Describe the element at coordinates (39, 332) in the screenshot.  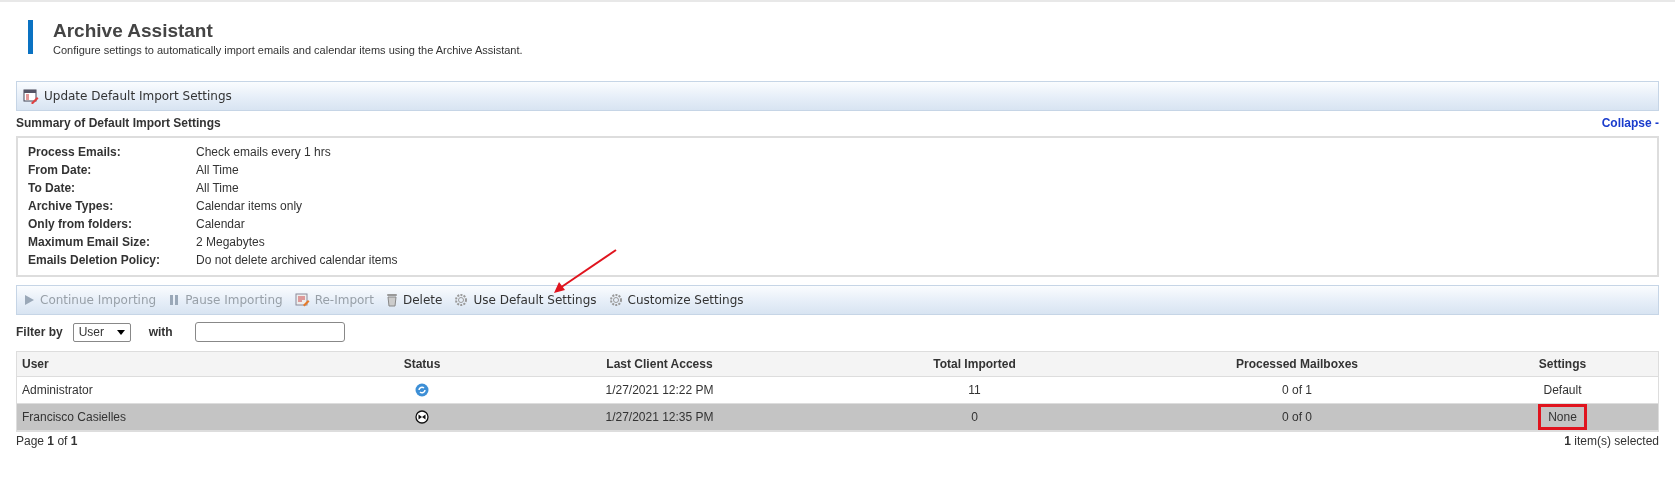
I see `filter-label: Filter by` at that location.